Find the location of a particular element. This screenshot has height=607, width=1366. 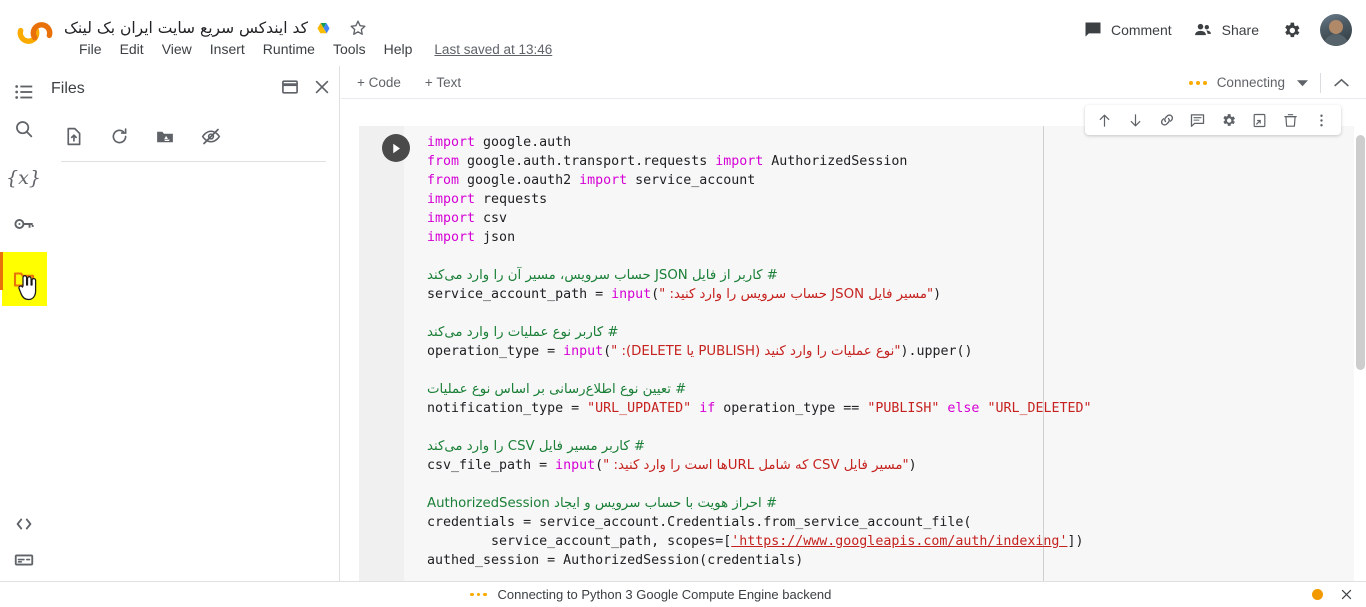

code-token: import is located at coordinates (455, 142).